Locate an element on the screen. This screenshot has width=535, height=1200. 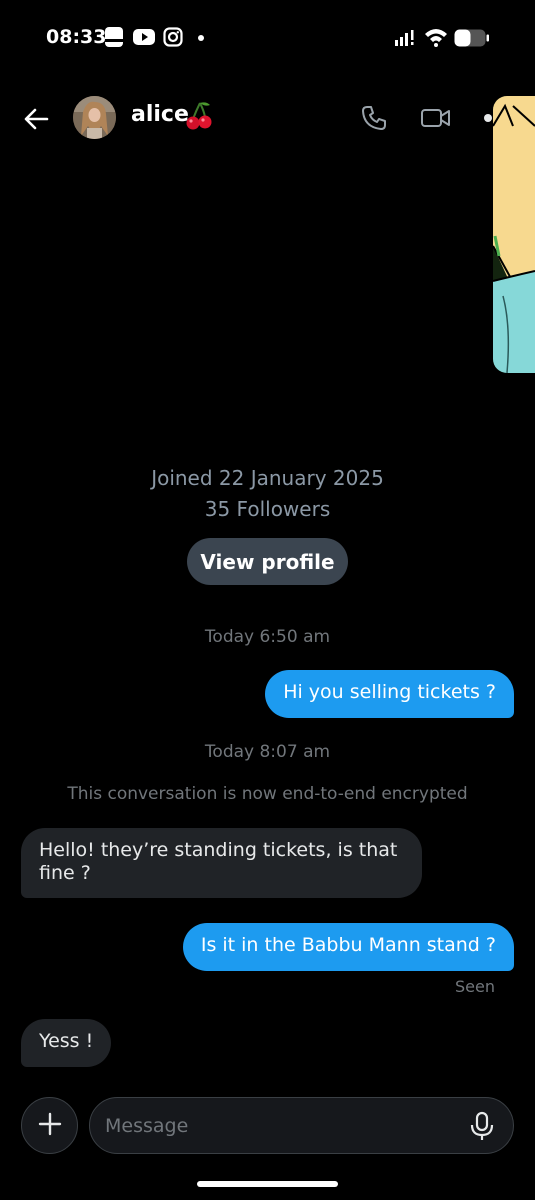
status-bar: 08:33 is located at coordinates (267, 39).